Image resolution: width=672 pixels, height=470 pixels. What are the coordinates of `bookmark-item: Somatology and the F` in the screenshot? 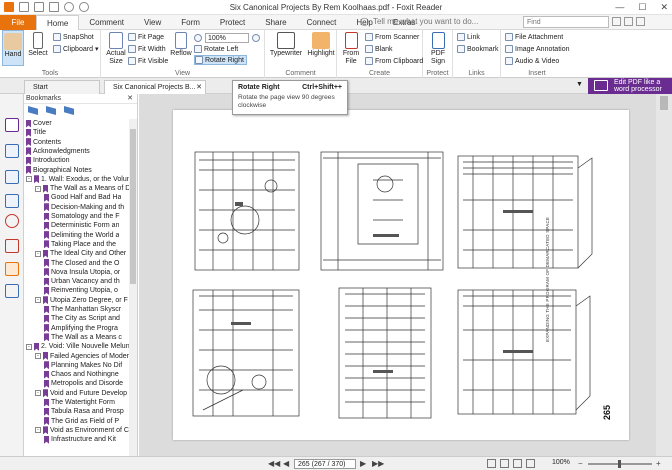 It's located at (82, 216).